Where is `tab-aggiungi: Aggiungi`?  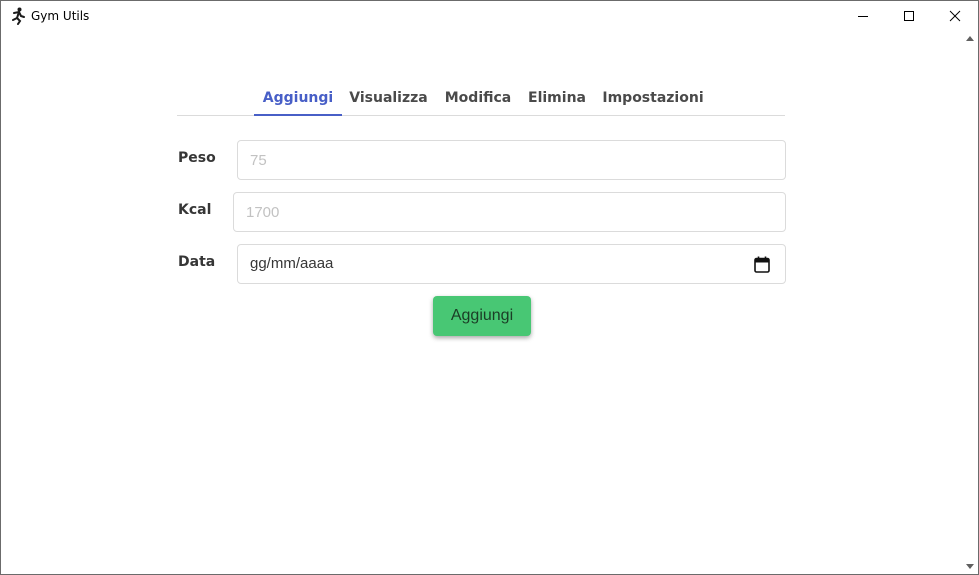 tab-aggiungi: Aggiungi is located at coordinates (298, 99).